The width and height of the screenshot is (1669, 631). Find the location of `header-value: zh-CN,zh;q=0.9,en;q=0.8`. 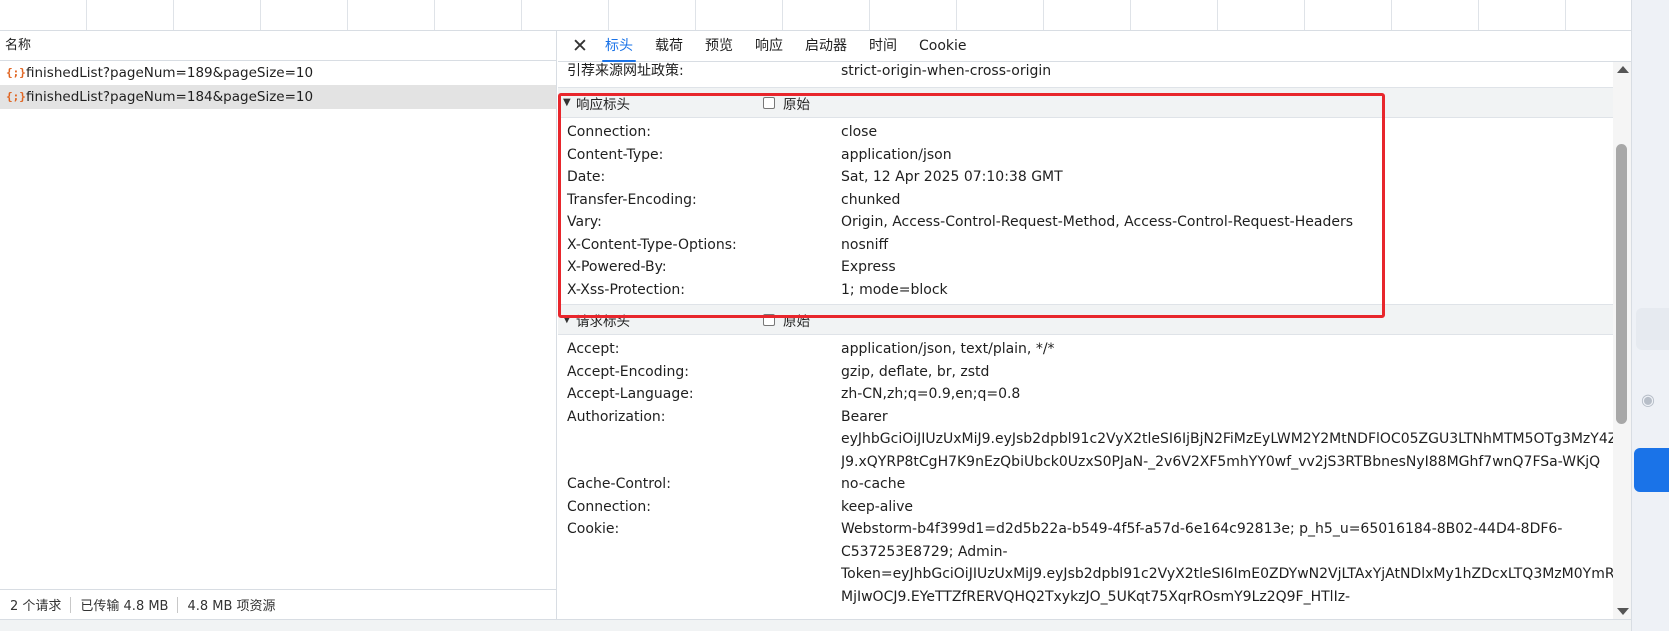

header-value: zh-CN,zh;q=0.9,en;q=0.8 is located at coordinates (931, 394).